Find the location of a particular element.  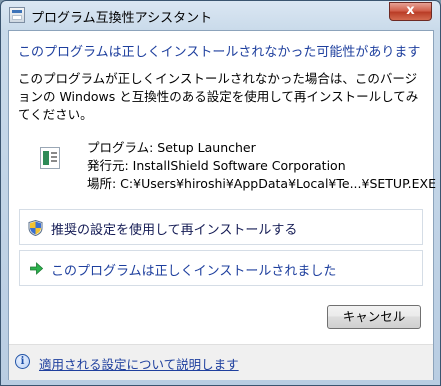

installed-correctly-option: このプログラムは正しくインストールされました is located at coordinates (221, 268).